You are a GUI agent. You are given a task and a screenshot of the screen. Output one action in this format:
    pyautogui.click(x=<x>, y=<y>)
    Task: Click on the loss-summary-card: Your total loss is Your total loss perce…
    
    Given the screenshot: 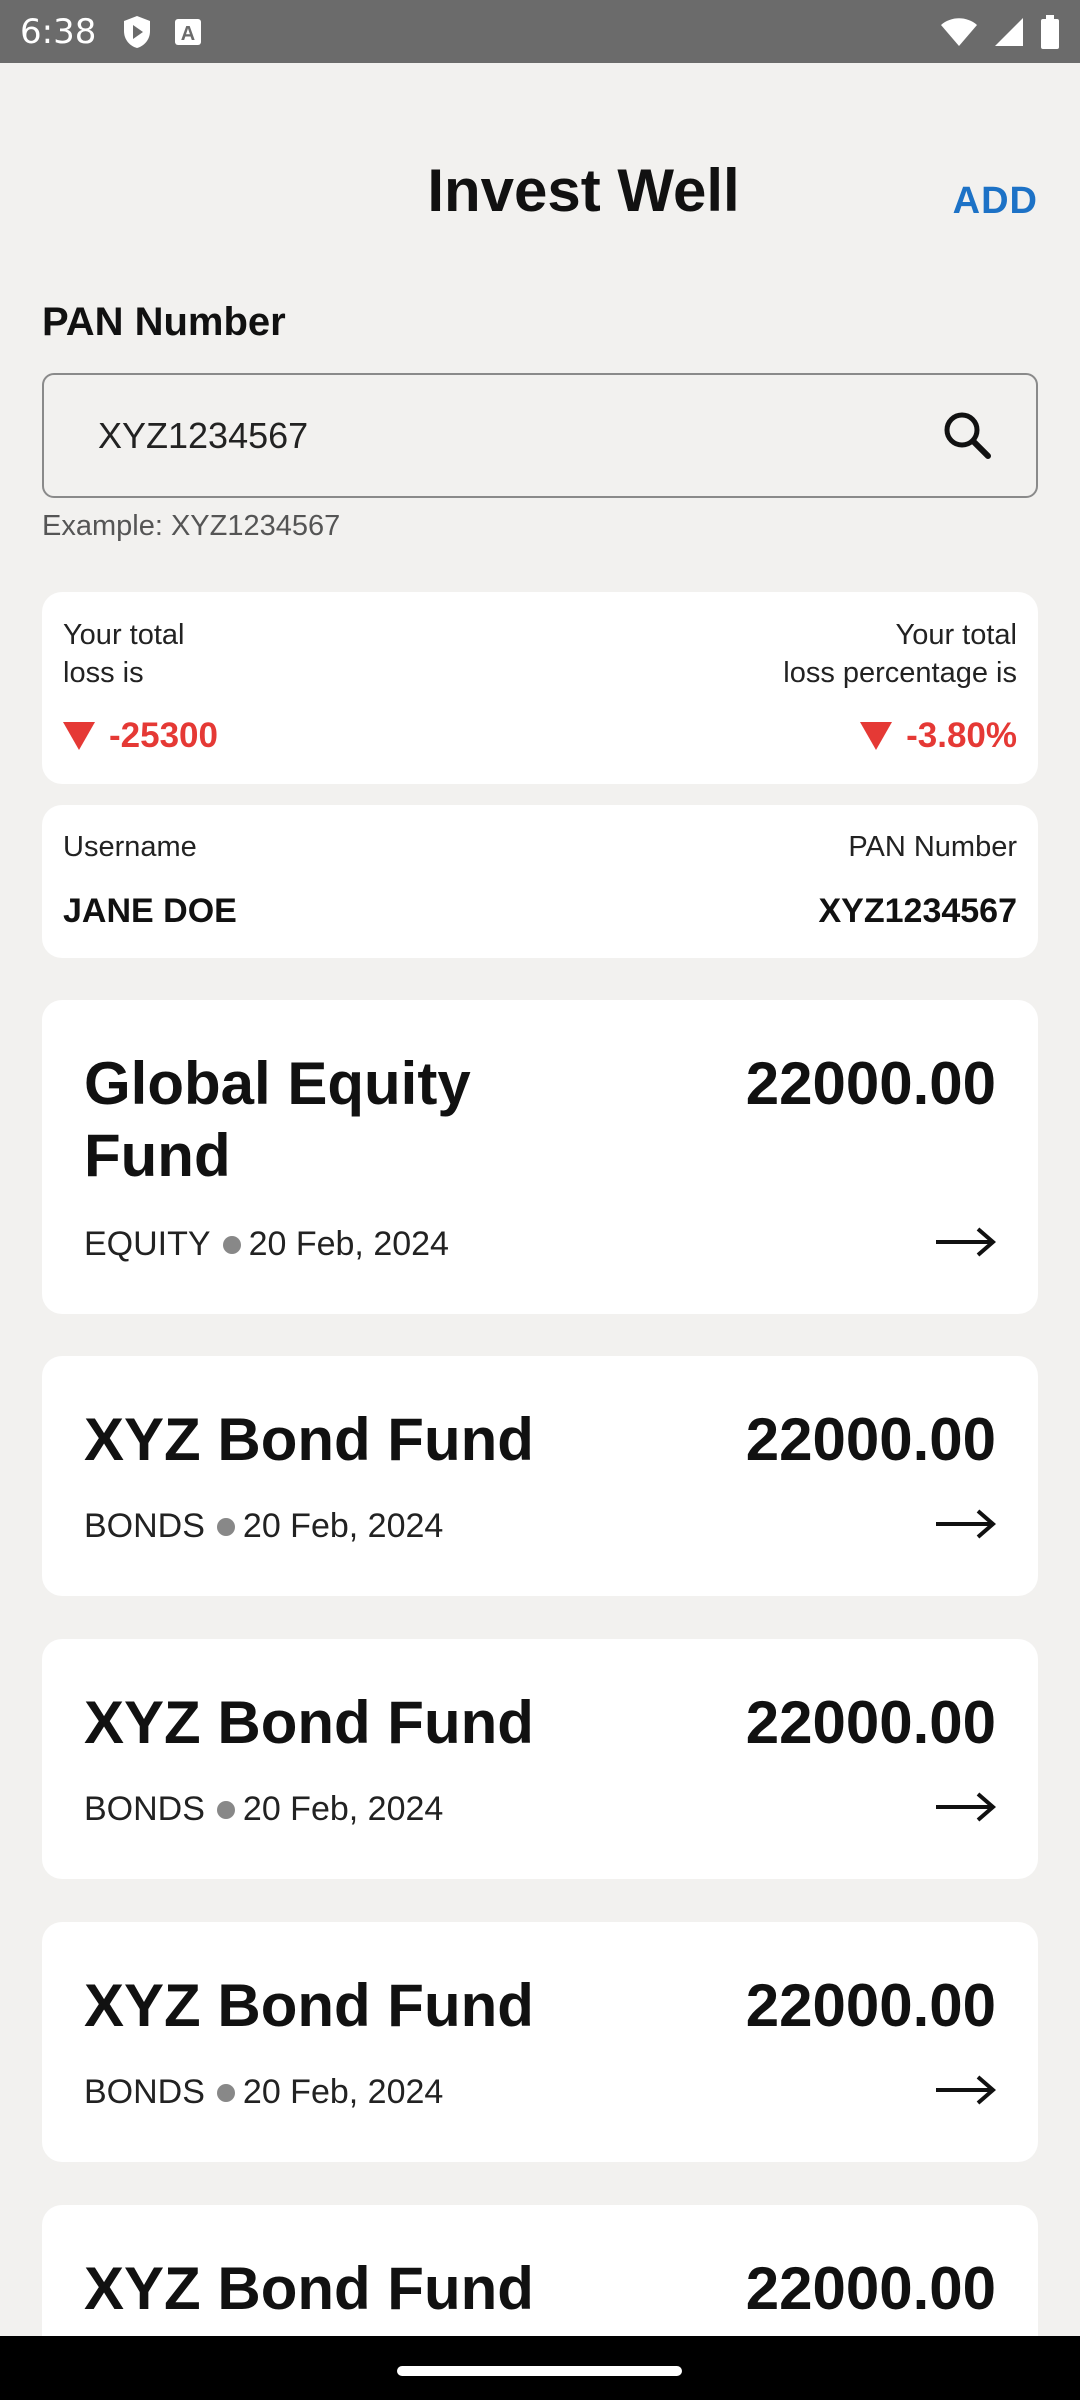 What is the action you would take?
    pyautogui.click(x=540, y=688)
    